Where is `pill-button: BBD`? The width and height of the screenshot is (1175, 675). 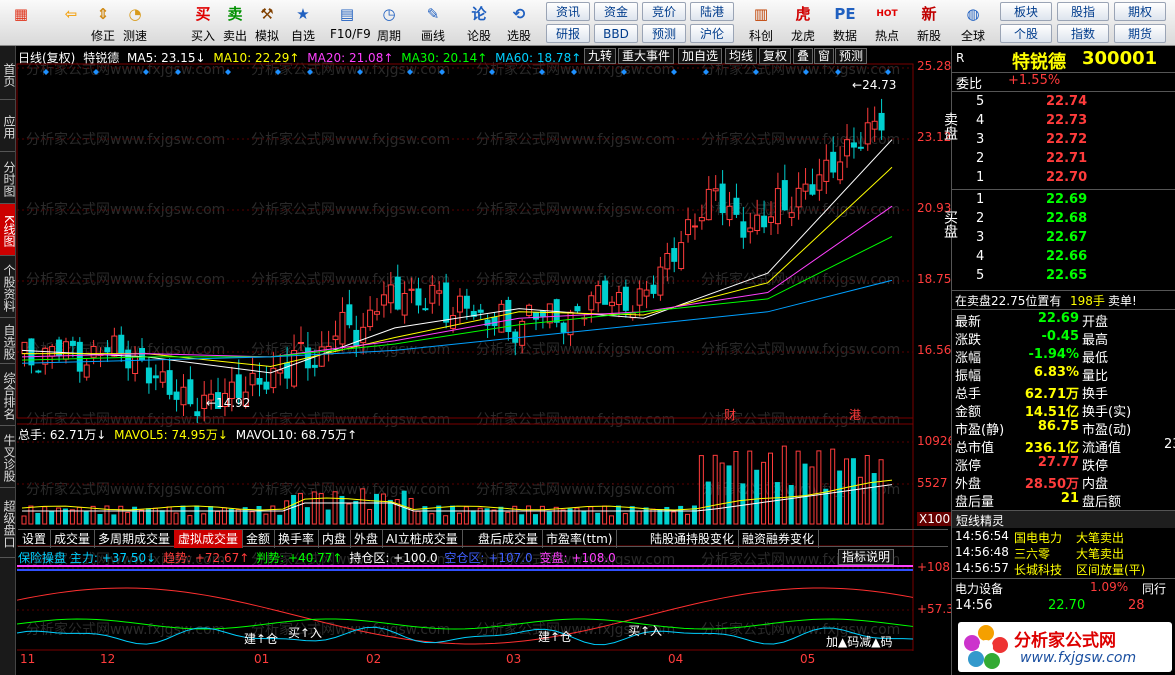 pill-button: BBD is located at coordinates (616, 33).